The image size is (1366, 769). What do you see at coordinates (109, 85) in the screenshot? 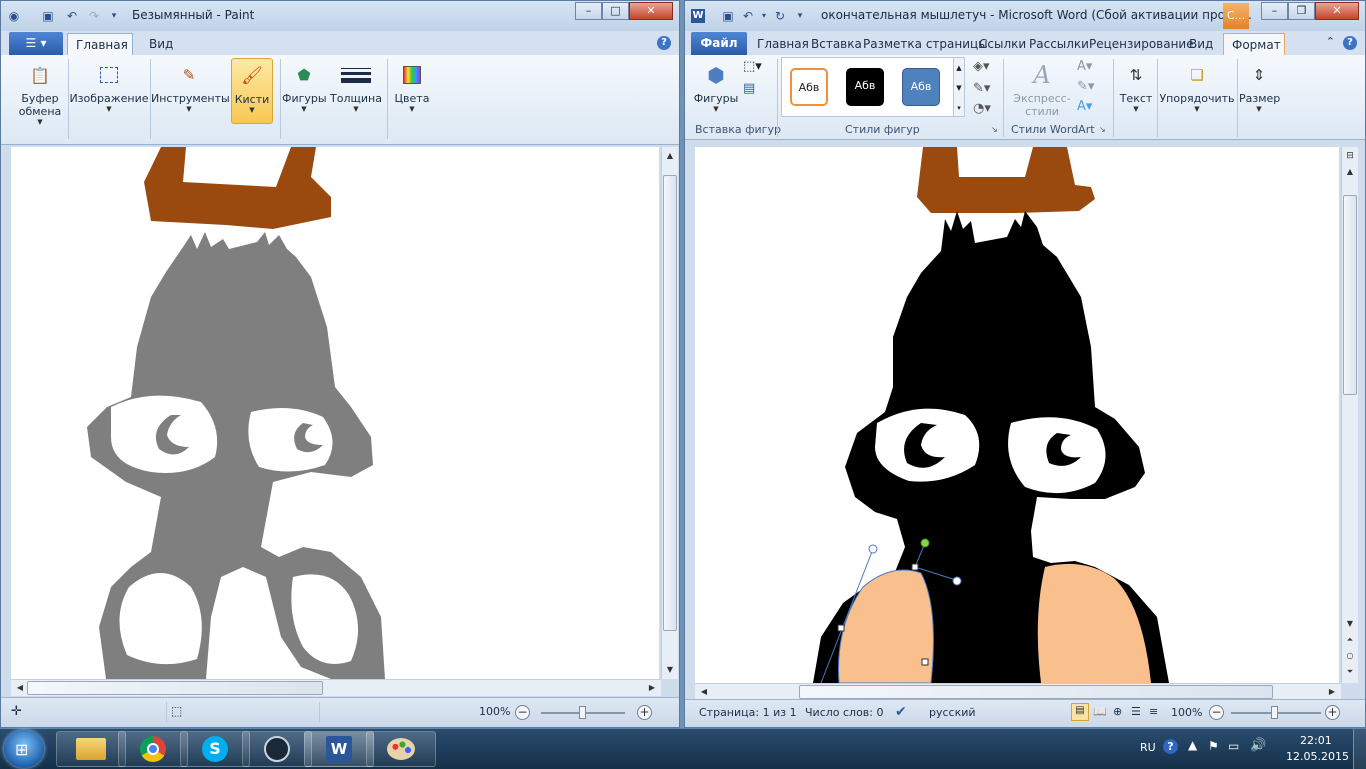
I see `image-group: Изображение ▼` at bounding box center [109, 85].